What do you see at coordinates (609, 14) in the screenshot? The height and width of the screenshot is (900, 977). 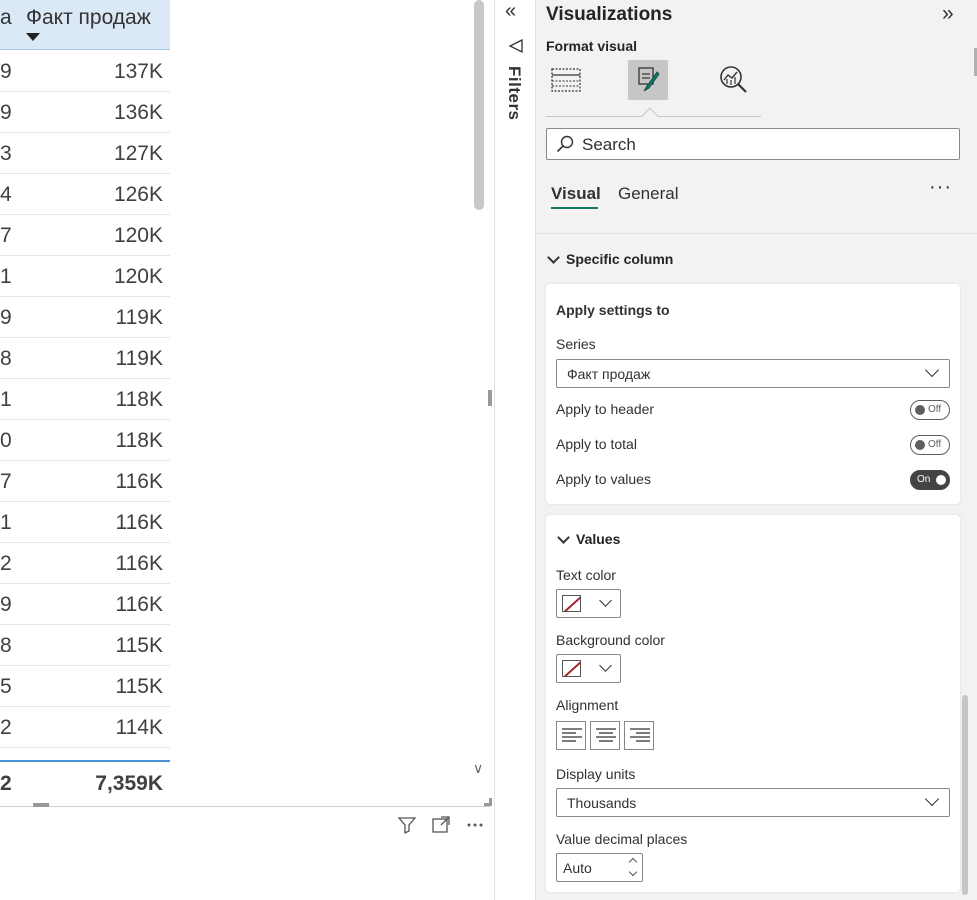 I see `pane-title: Visualizations` at bounding box center [609, 14].